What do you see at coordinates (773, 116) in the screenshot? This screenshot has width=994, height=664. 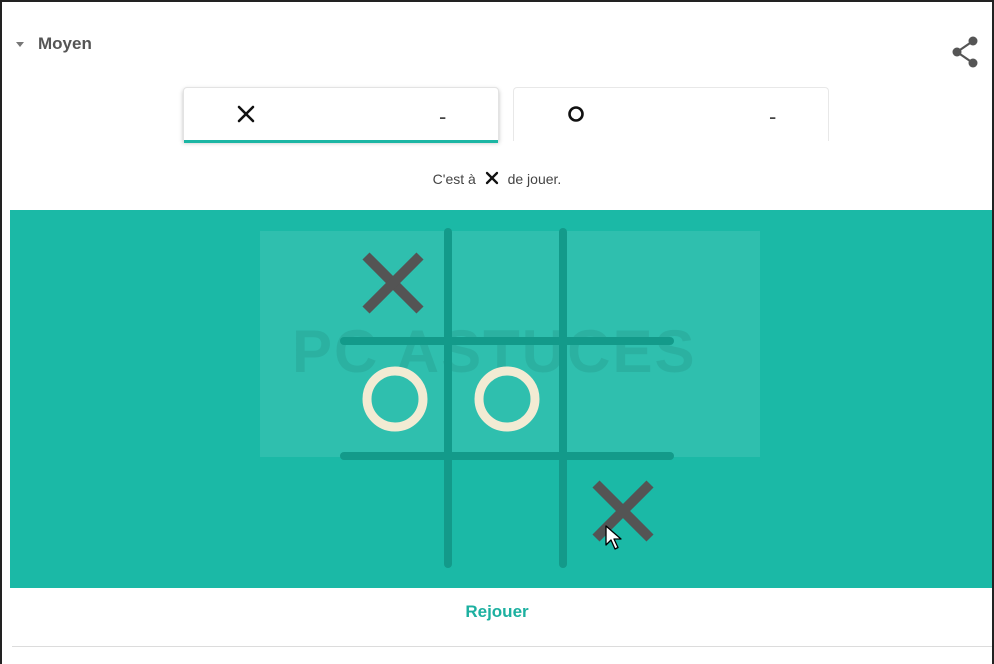 I see `score-o-value: -` at bounding box center [773, 116].